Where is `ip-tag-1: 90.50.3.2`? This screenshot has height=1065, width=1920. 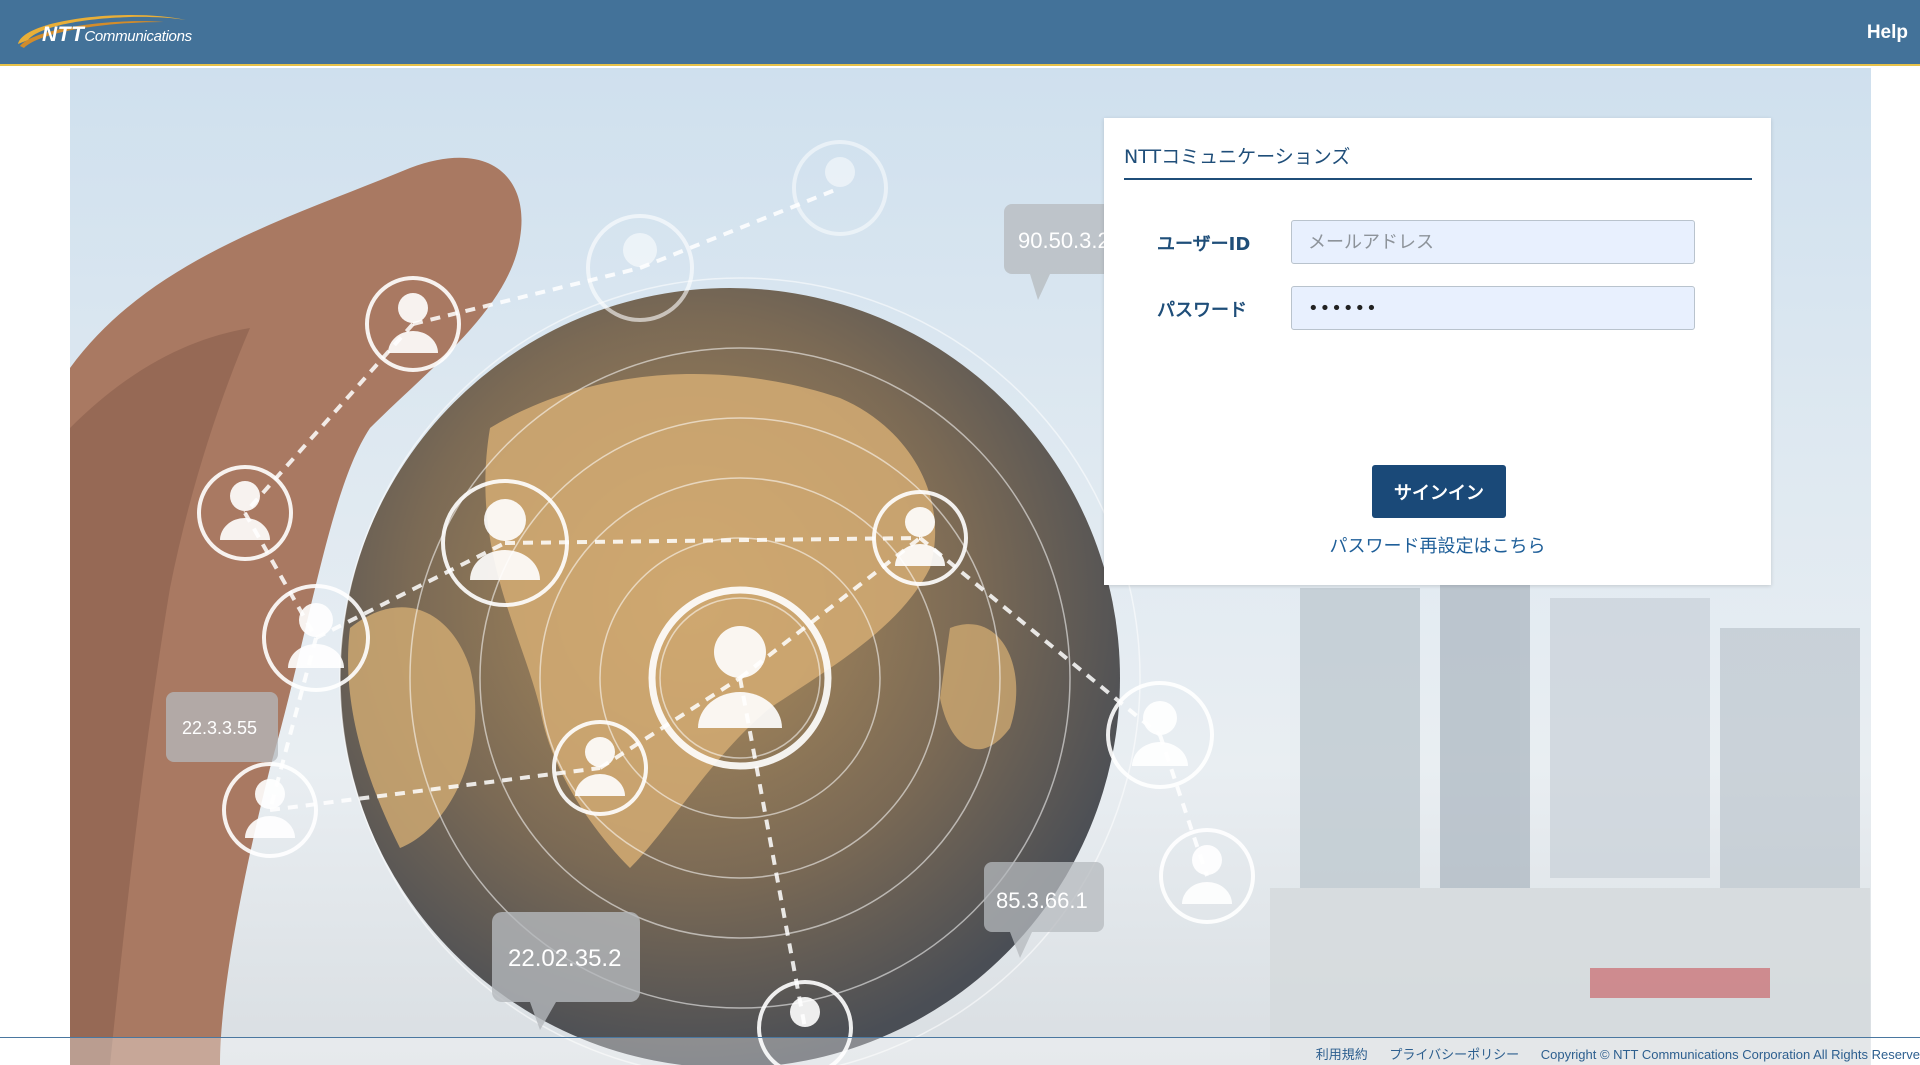
ip-tag-1: 90.50.3.2 is located at coordinates (1064, 240).